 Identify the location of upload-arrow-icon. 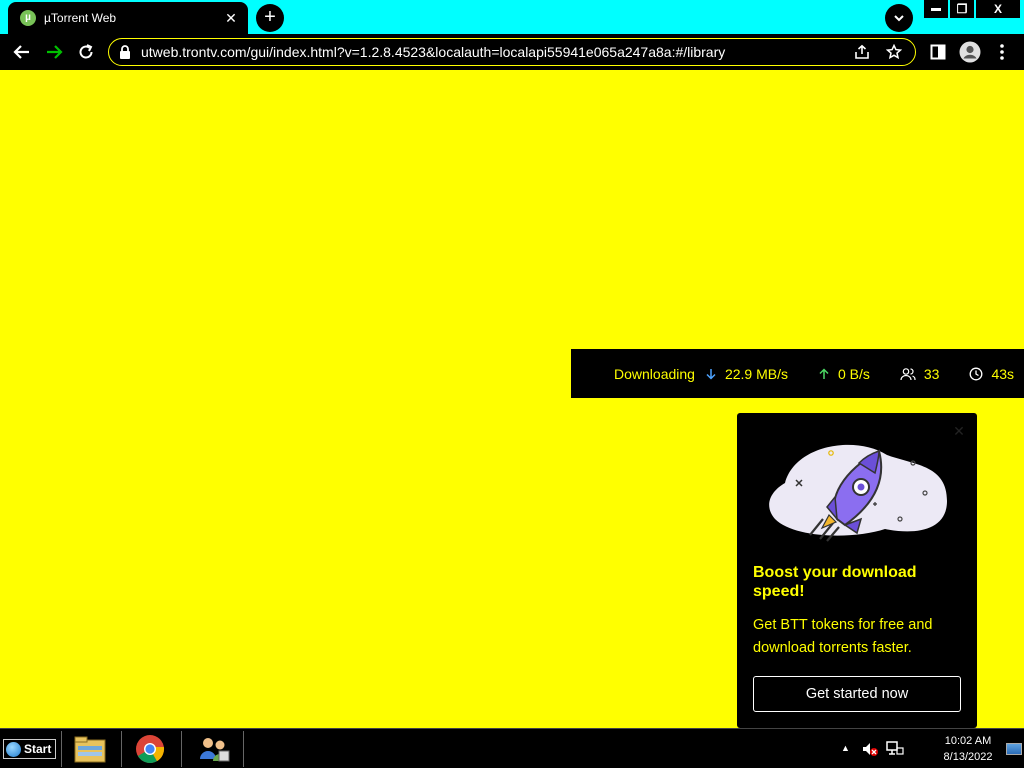
(824, 373).